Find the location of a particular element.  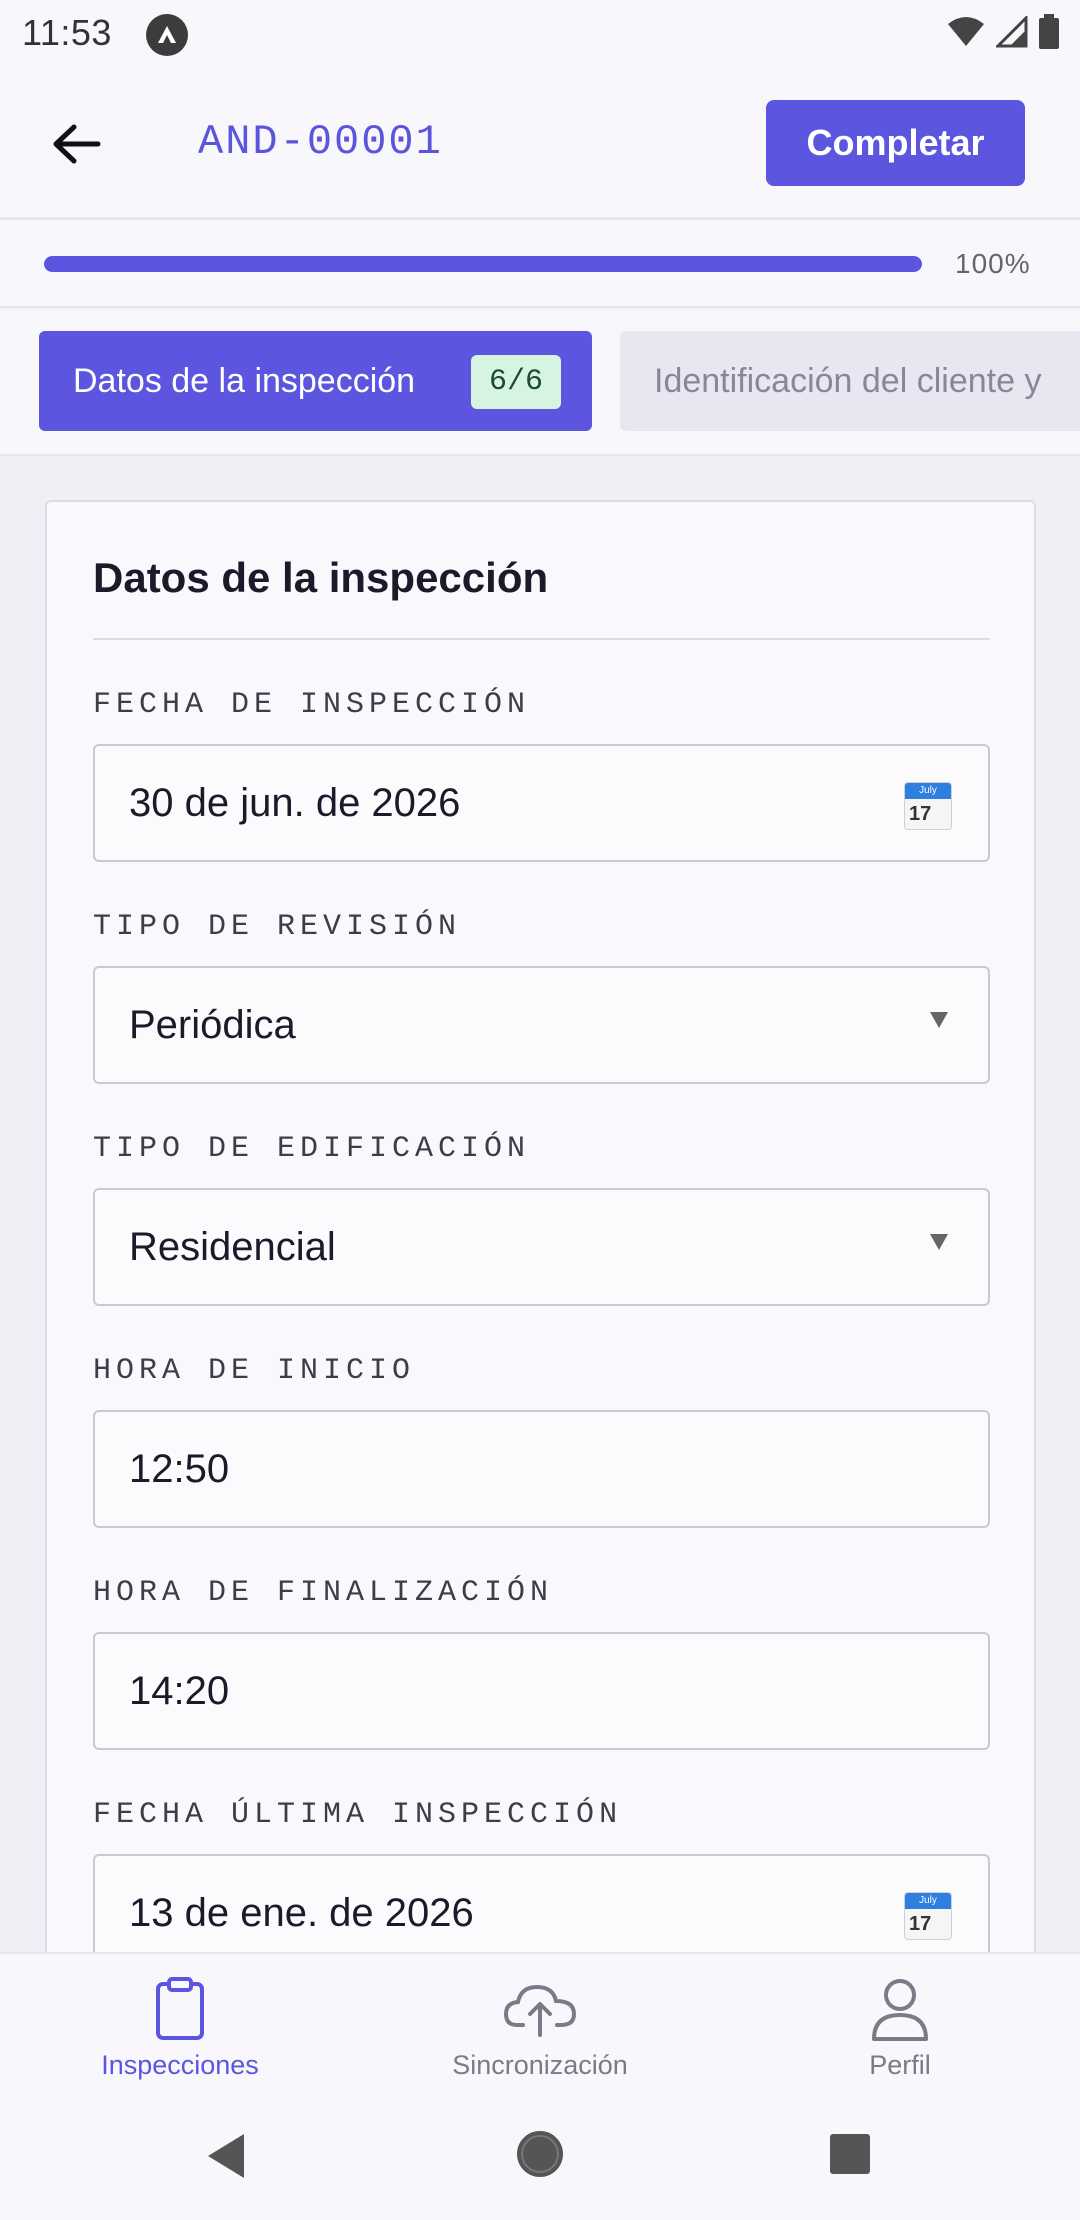

status-indicators is located at coordinates (1003, 34).